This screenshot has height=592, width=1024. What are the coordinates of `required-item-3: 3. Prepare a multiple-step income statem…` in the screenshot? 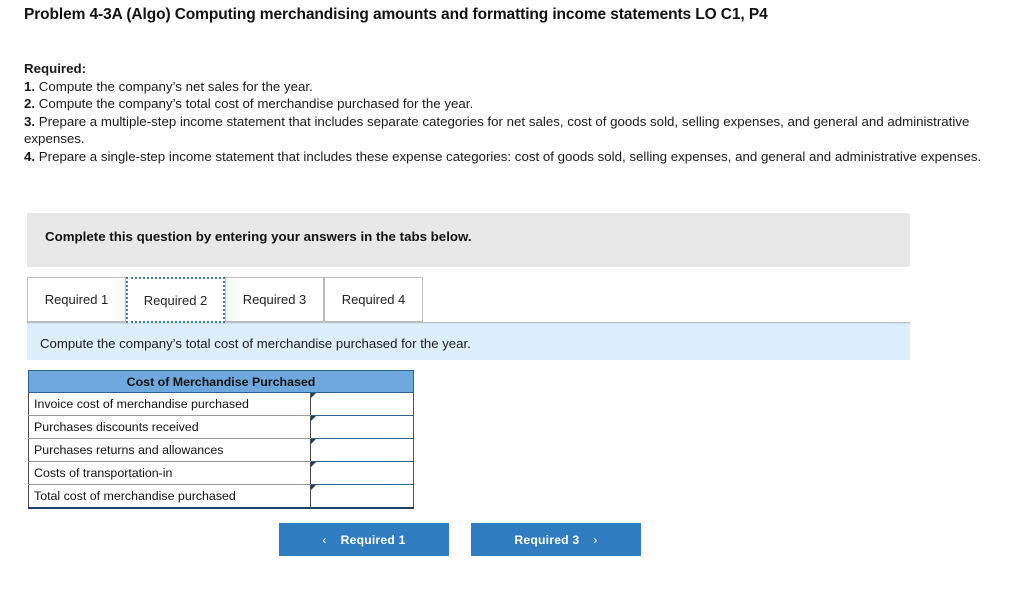 It's located at (511, 130).